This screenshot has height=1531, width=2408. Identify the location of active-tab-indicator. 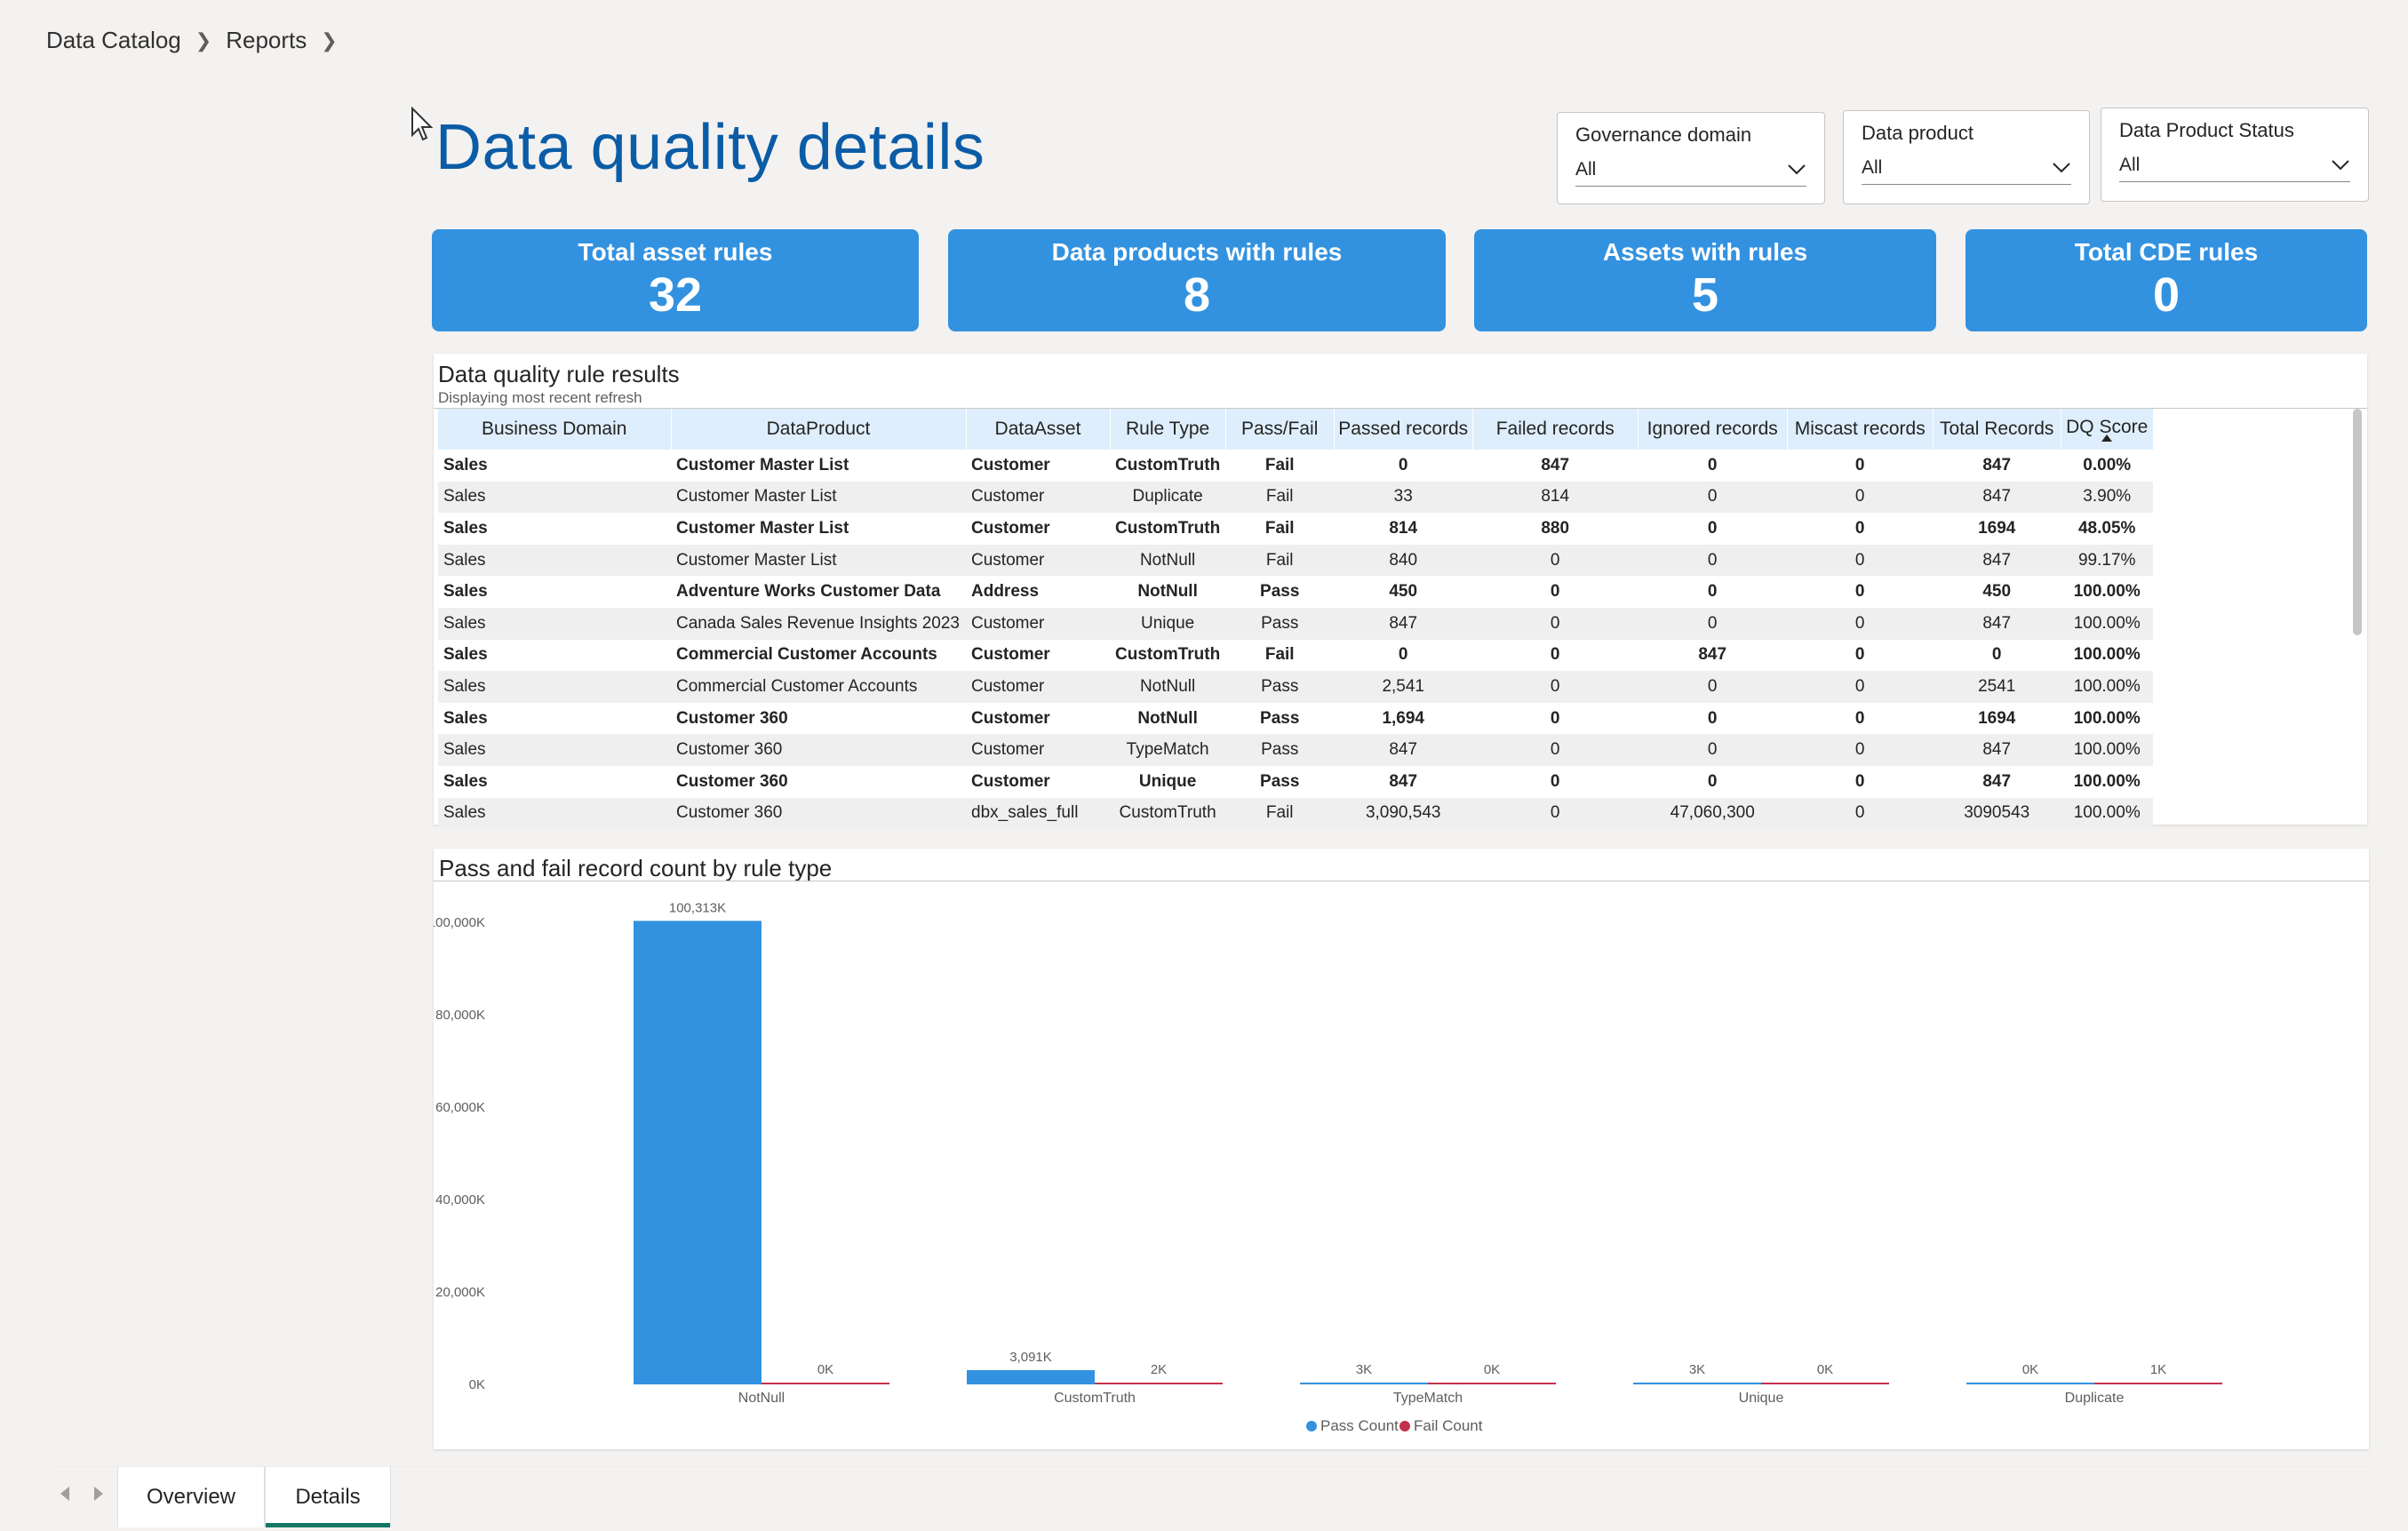
(328, 1525).